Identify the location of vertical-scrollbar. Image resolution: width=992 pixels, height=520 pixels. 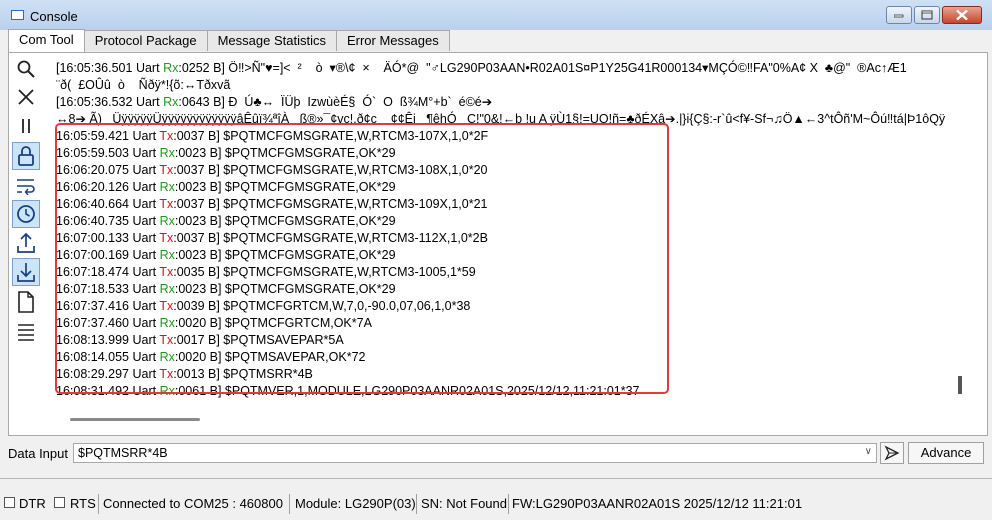
(960, 385).